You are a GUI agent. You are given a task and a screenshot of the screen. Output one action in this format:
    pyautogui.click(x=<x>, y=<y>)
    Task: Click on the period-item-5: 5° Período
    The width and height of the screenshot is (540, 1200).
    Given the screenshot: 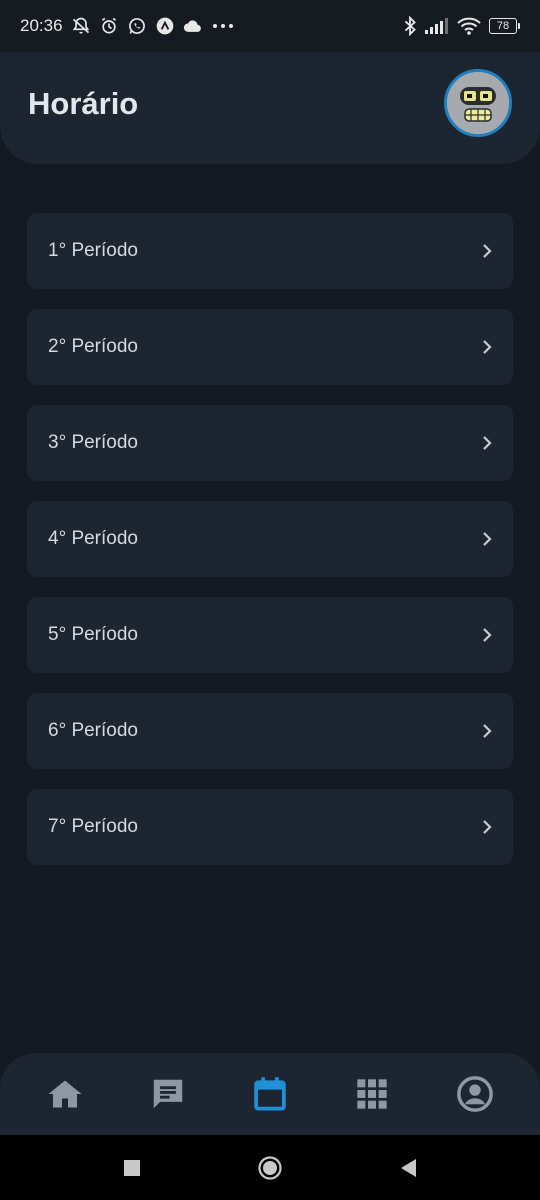 What is the action you would take?
    pyautogui.click(x=270, y=635)
    